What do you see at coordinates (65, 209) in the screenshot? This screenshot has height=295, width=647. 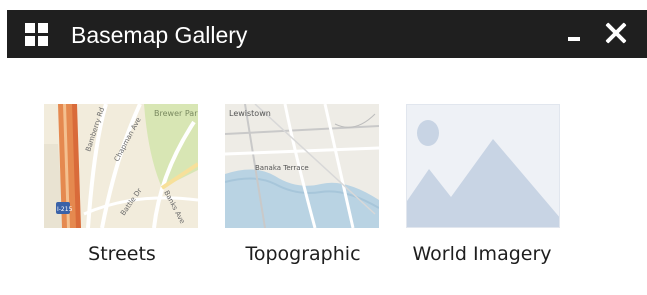 I see `highway-shield: I-215` at bounding box center [65, 209].